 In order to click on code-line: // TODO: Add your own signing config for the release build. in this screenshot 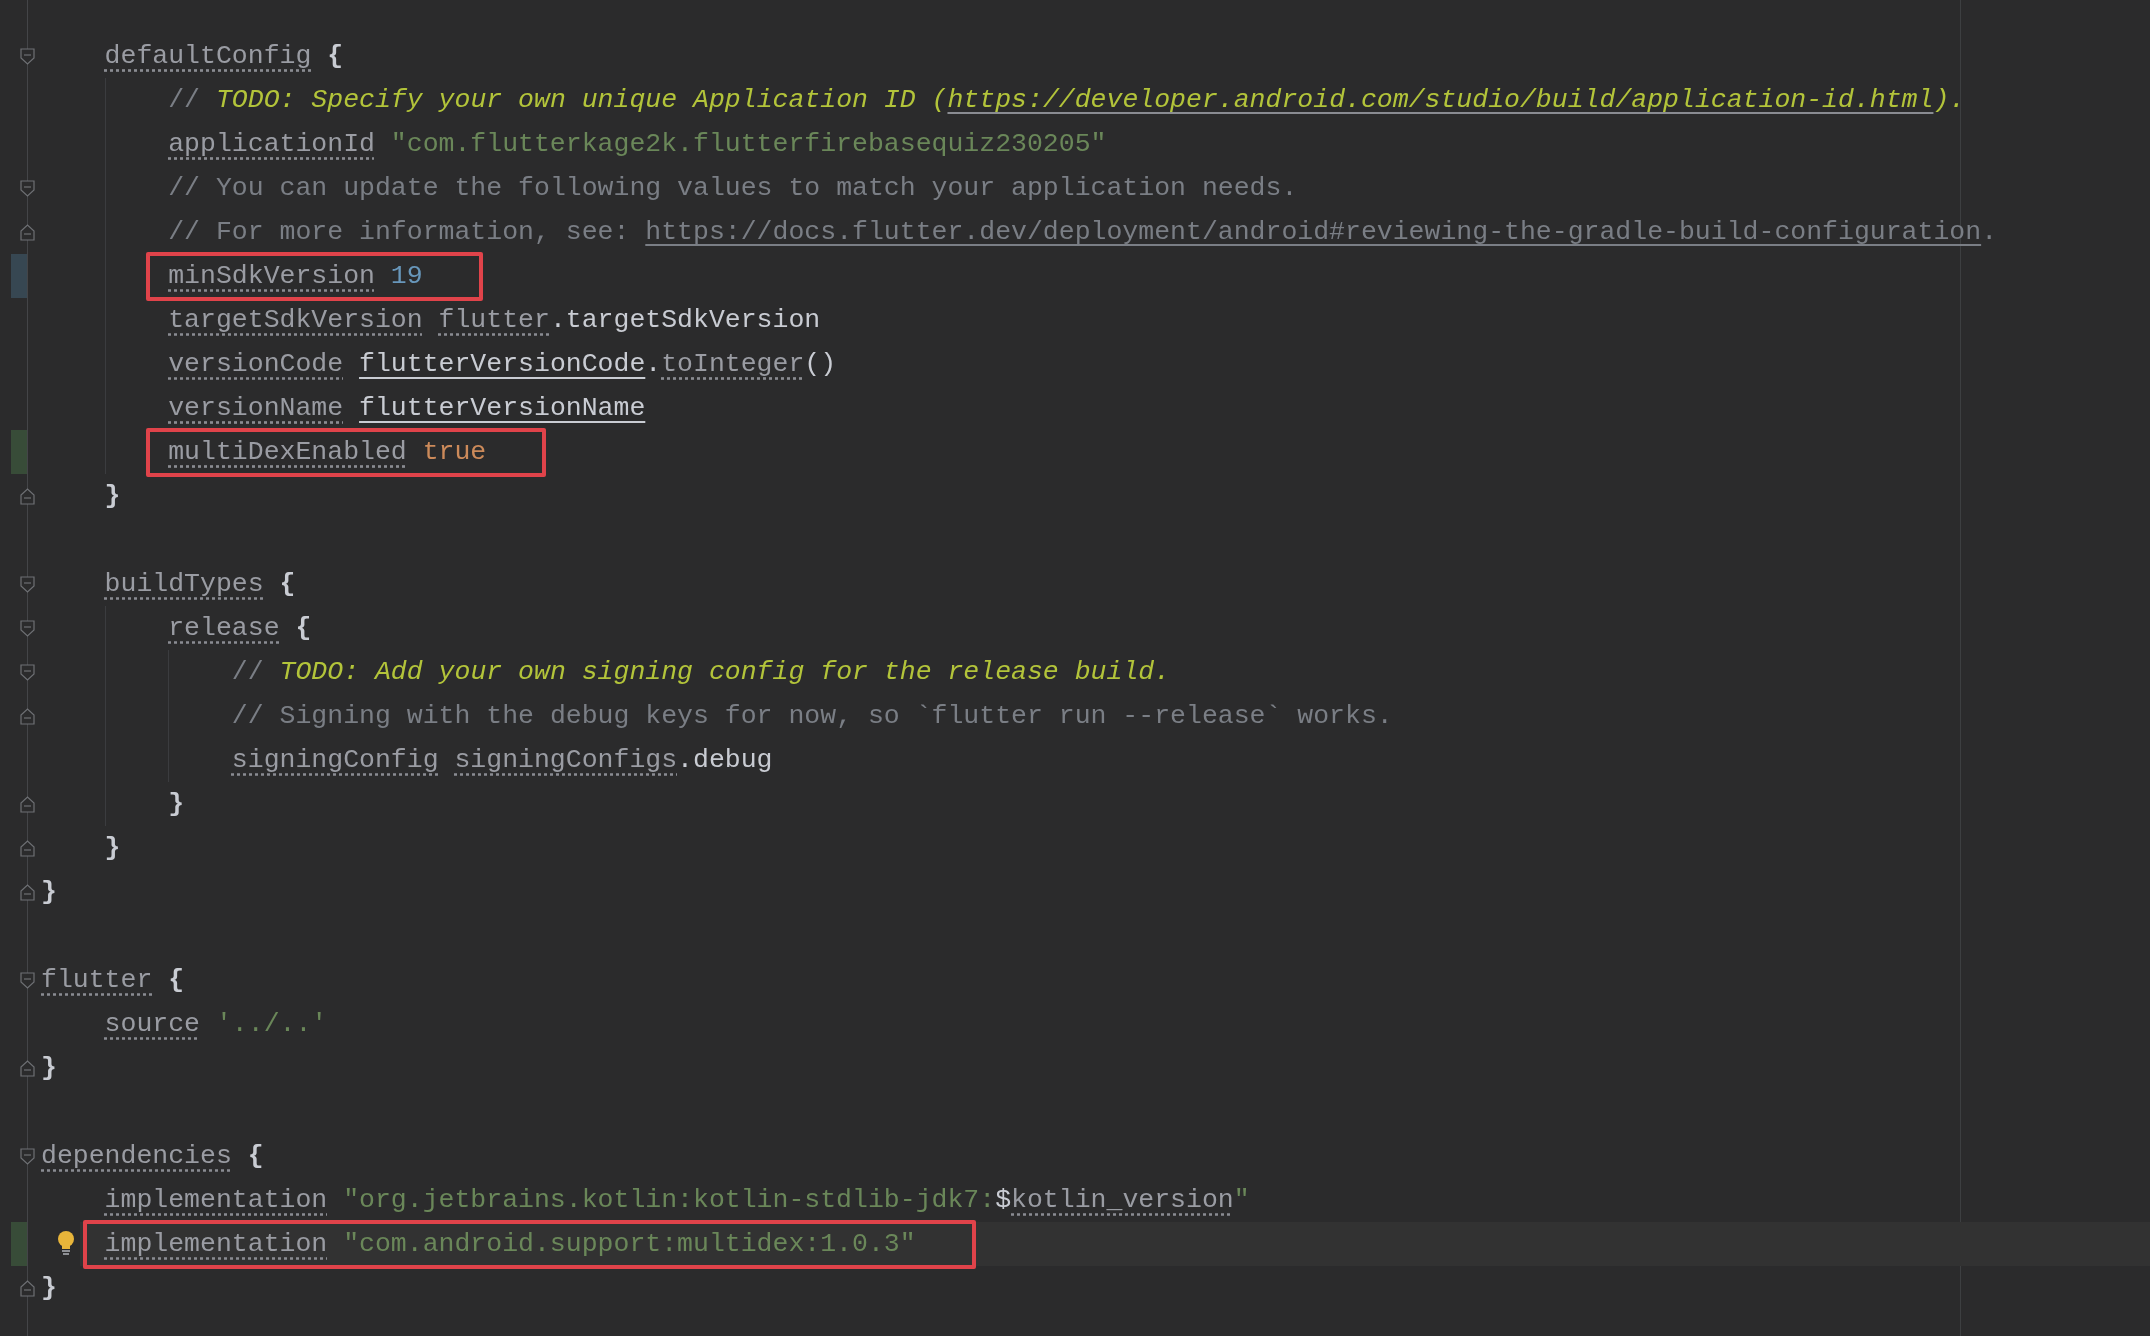, I will do `click(701, 672)`.